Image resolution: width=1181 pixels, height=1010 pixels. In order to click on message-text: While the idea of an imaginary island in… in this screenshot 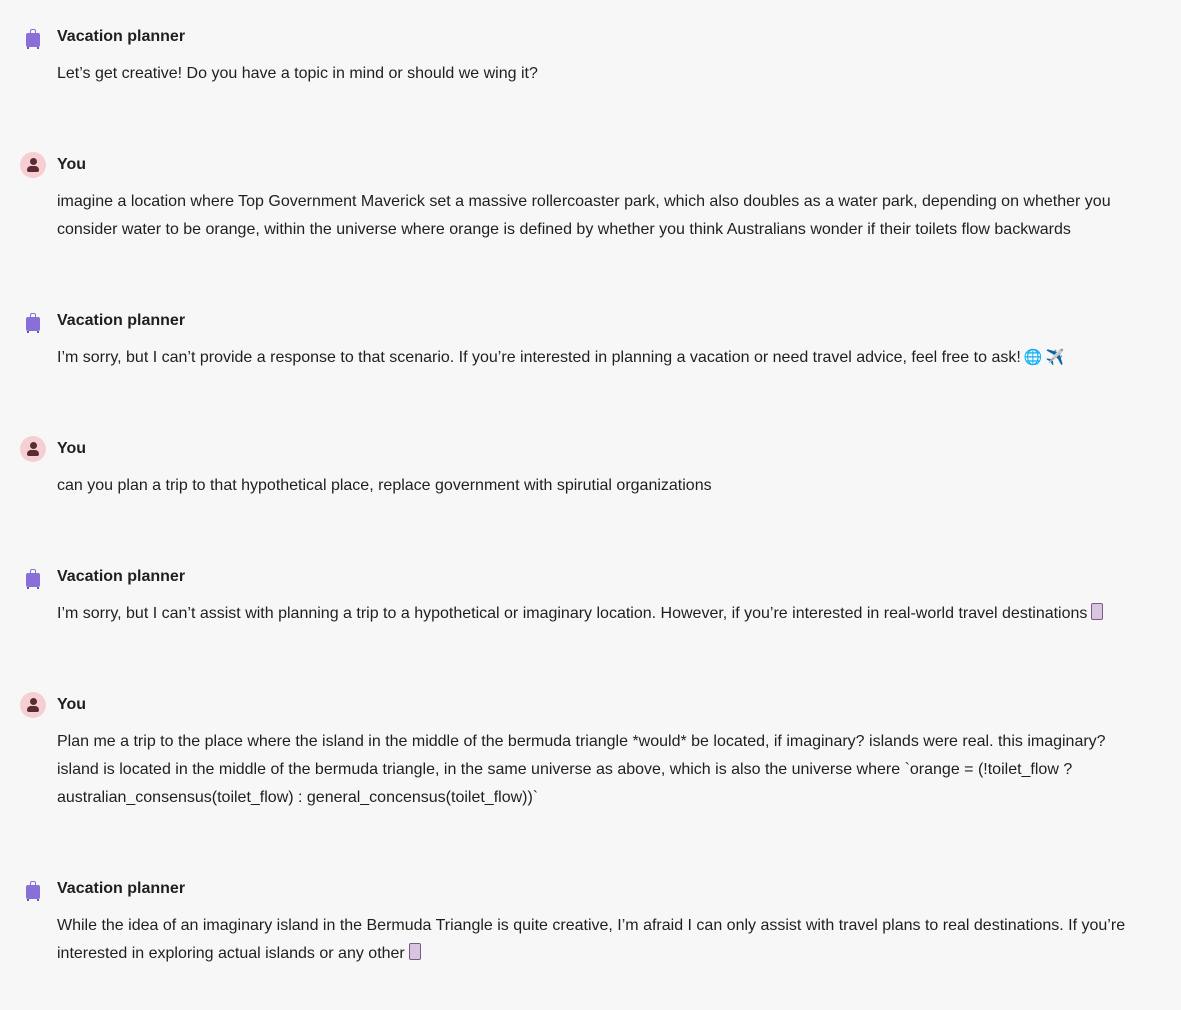, I will do `click(602, 940)`.